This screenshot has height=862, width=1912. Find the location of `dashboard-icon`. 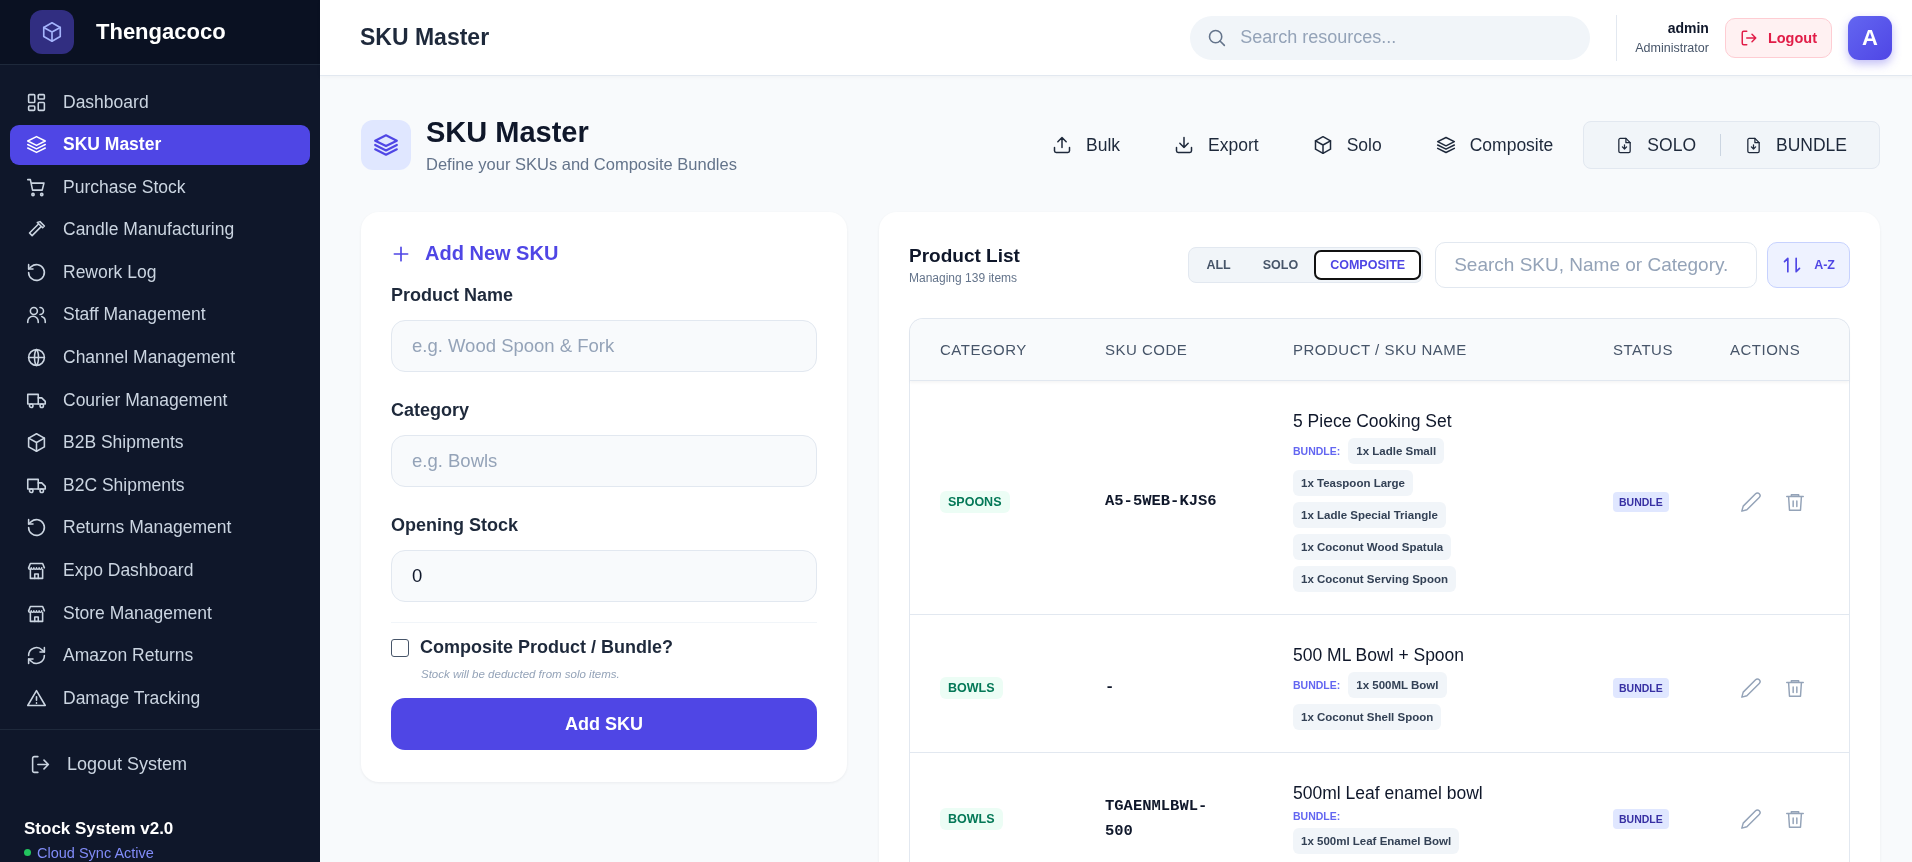

dashboard-icon is located at coordinates (36, 102).